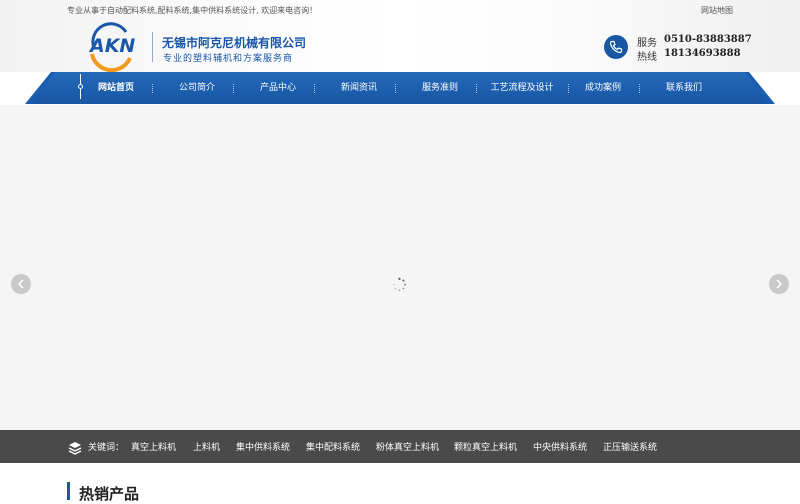 The height and width of the screenshot is (504, 800). I want to click on keyword-link: 集中配料系统, so click(333, 446).